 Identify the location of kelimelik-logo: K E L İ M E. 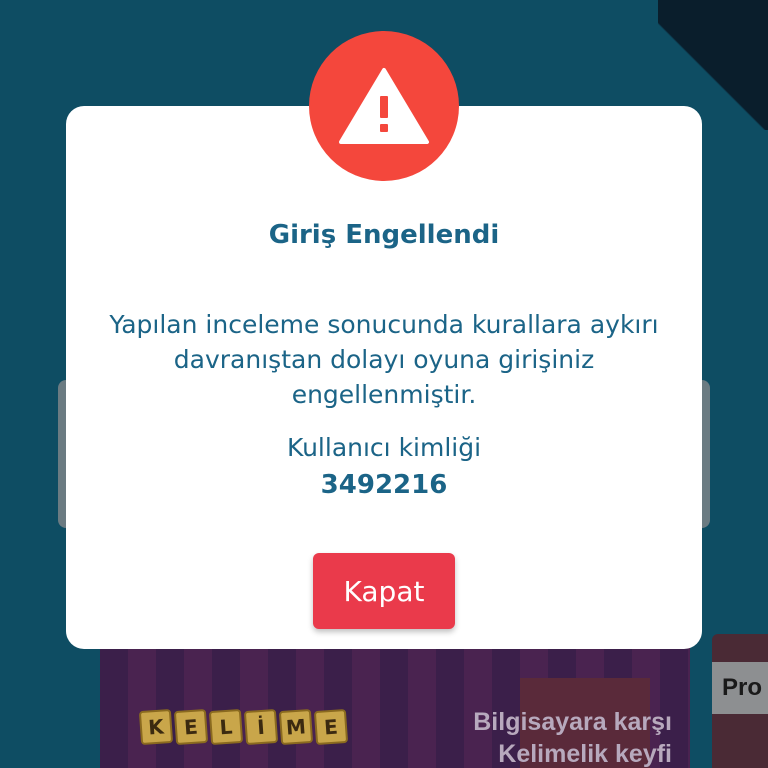
(243, 727).